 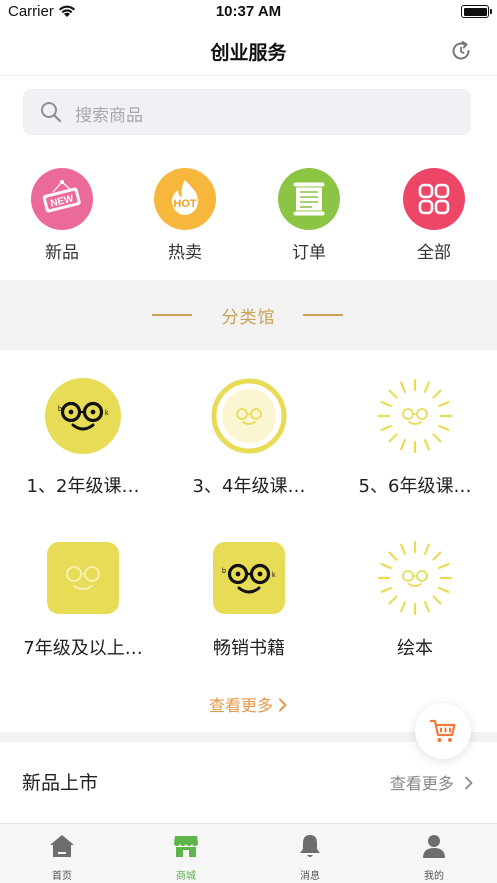 I want to click on search-input: 搜索商品, so click(x=247, y=112).